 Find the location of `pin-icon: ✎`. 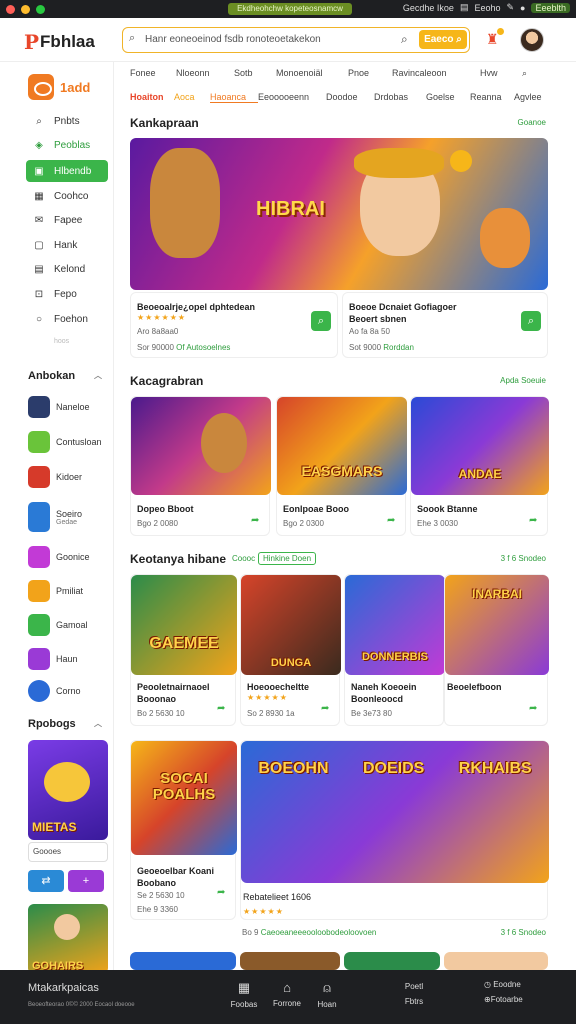

pin-icon: ✎ is located at coordinates (510, 7).